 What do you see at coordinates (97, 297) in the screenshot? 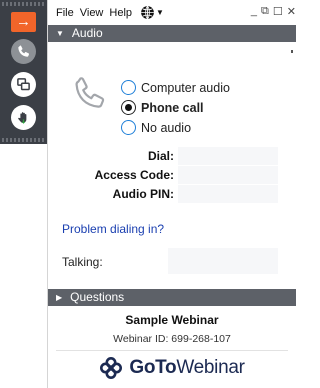
I see `questions-header-label: Questions` at bounding box center [97, 297].